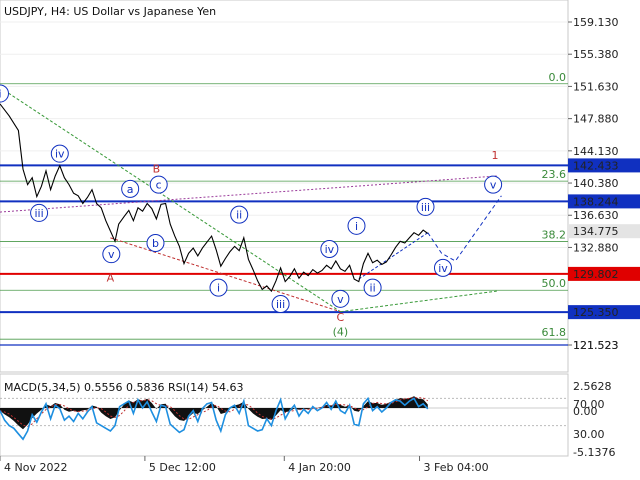  I want to click on fib-label: 38.2, so click(554, 234).